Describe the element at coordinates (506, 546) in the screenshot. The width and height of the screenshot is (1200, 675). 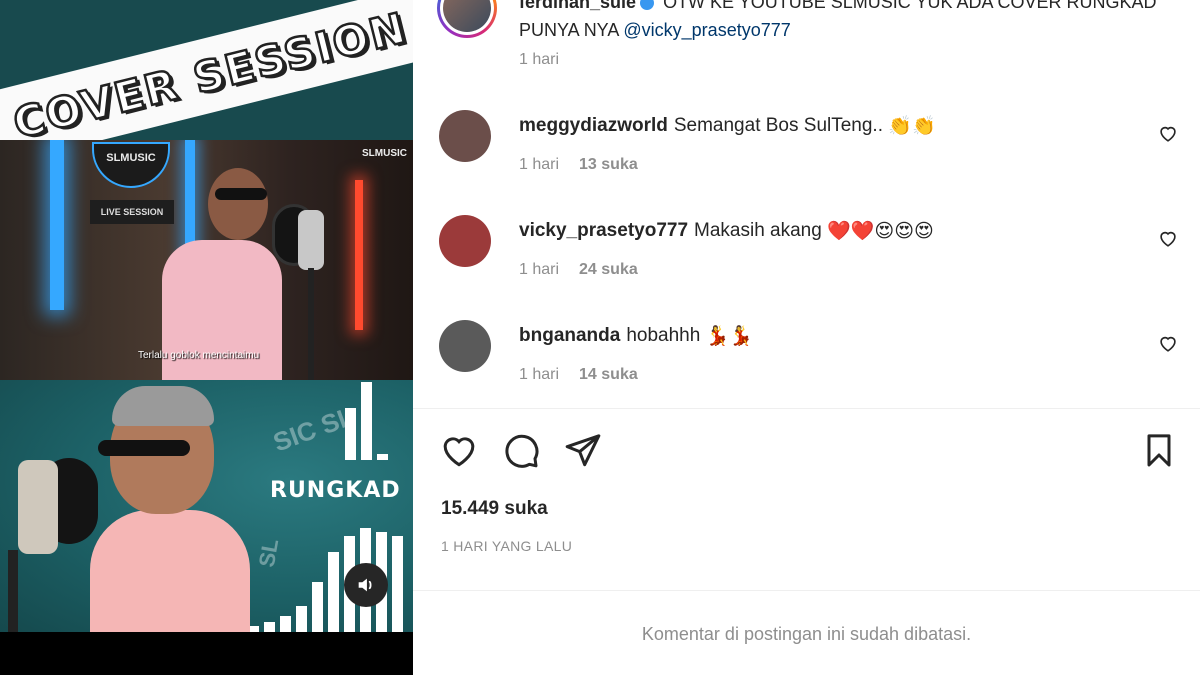
I see `post-time-ago: 1 HARI YANG LALU` at that location.